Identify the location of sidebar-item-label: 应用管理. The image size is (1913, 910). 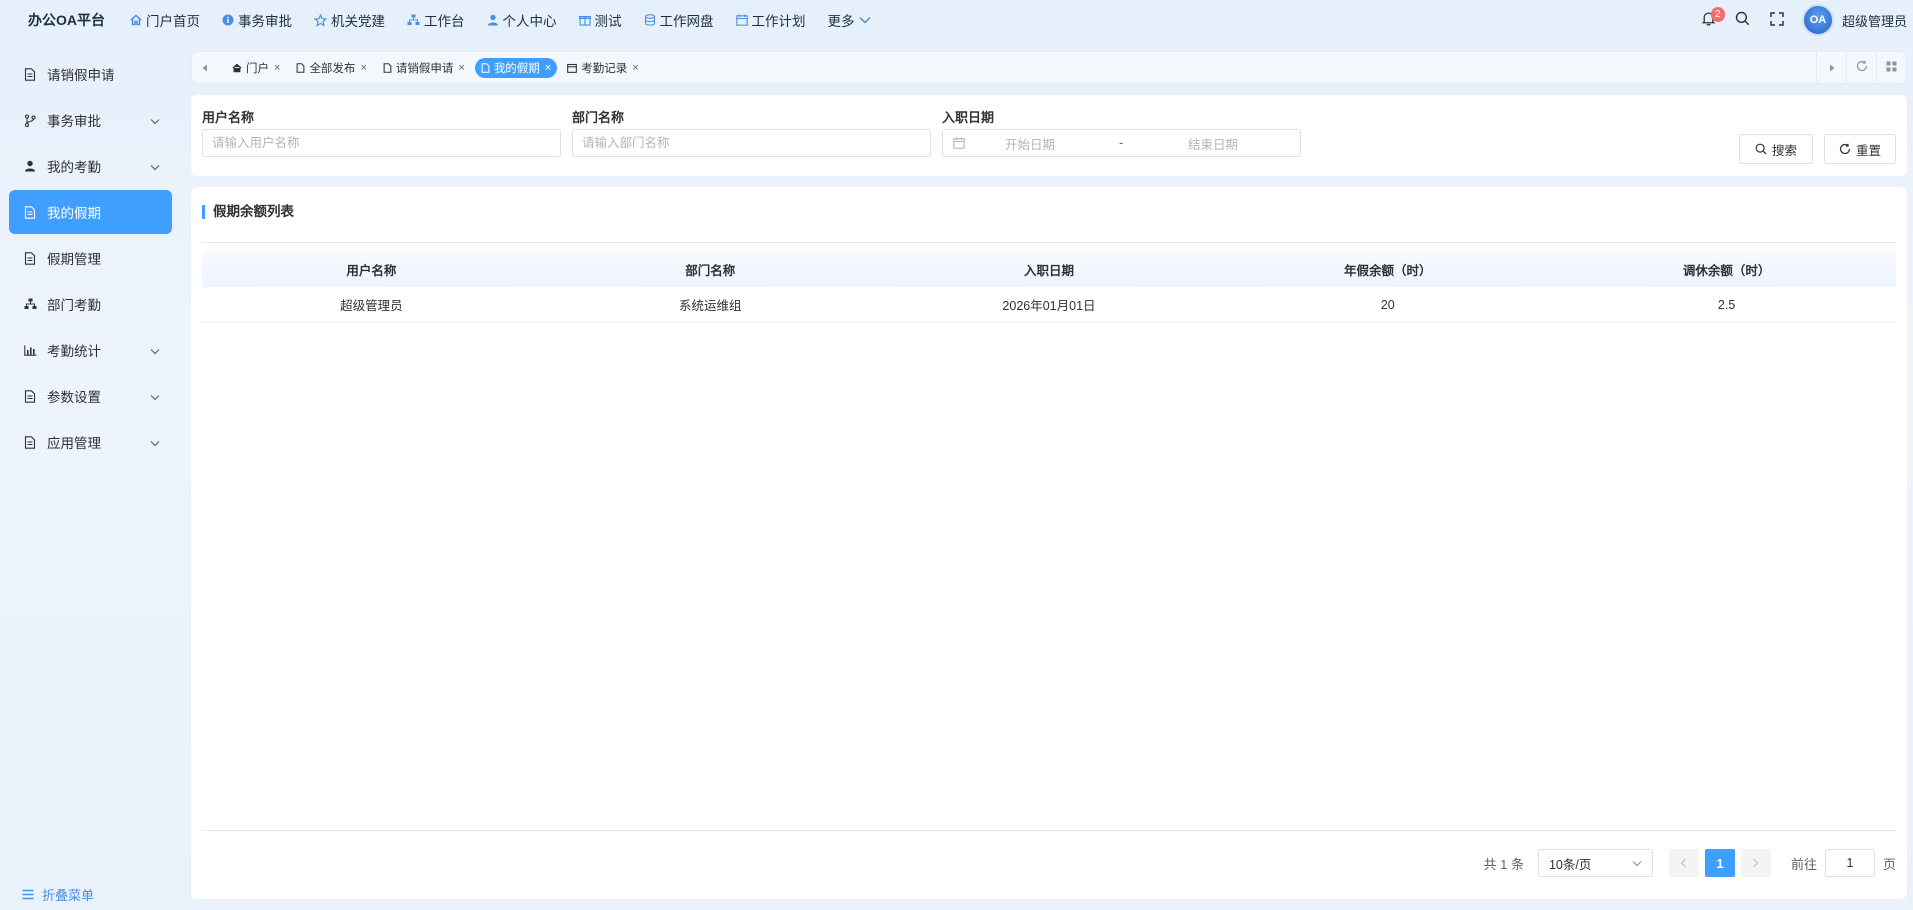
(74, 443).